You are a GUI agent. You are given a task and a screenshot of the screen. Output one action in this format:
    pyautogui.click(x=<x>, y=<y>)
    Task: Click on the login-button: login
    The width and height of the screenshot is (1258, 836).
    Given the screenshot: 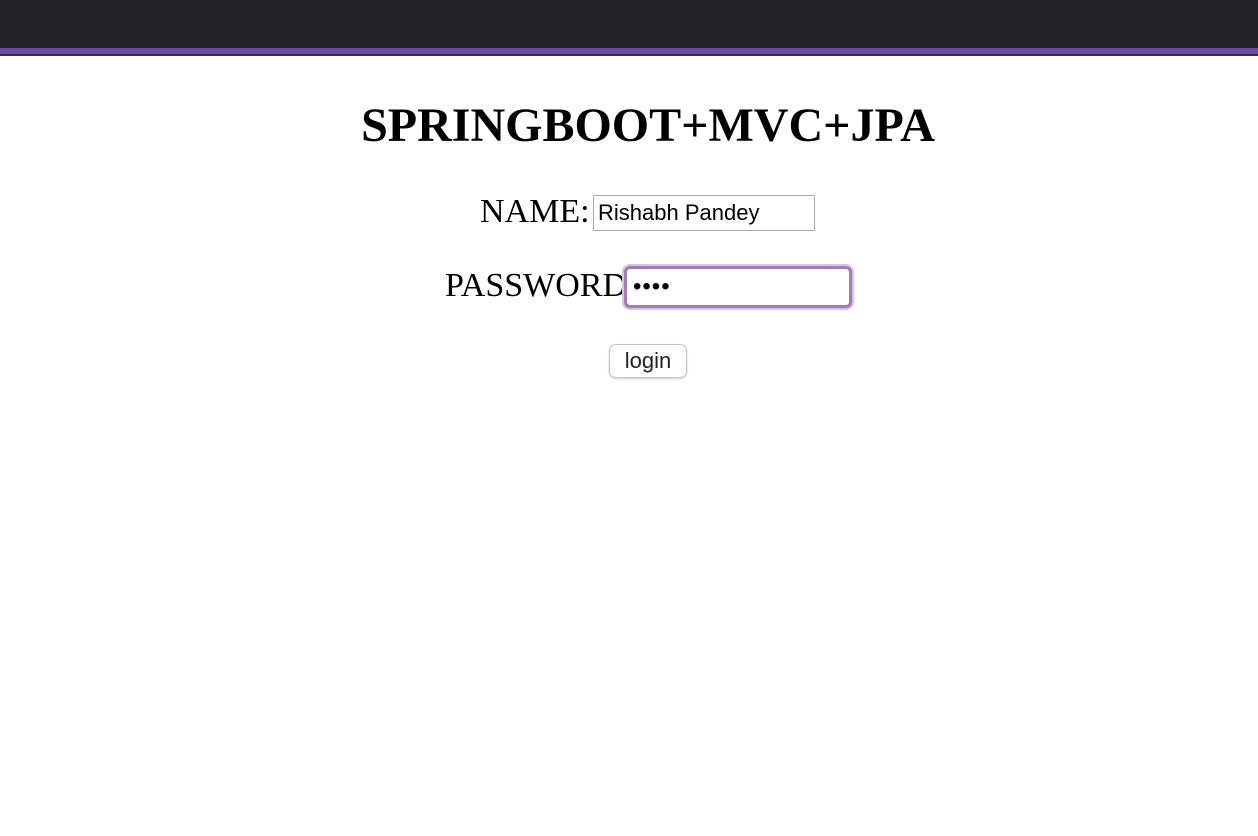 What is the action you would take?
    pyautogui.click(x=648, y=361)
    